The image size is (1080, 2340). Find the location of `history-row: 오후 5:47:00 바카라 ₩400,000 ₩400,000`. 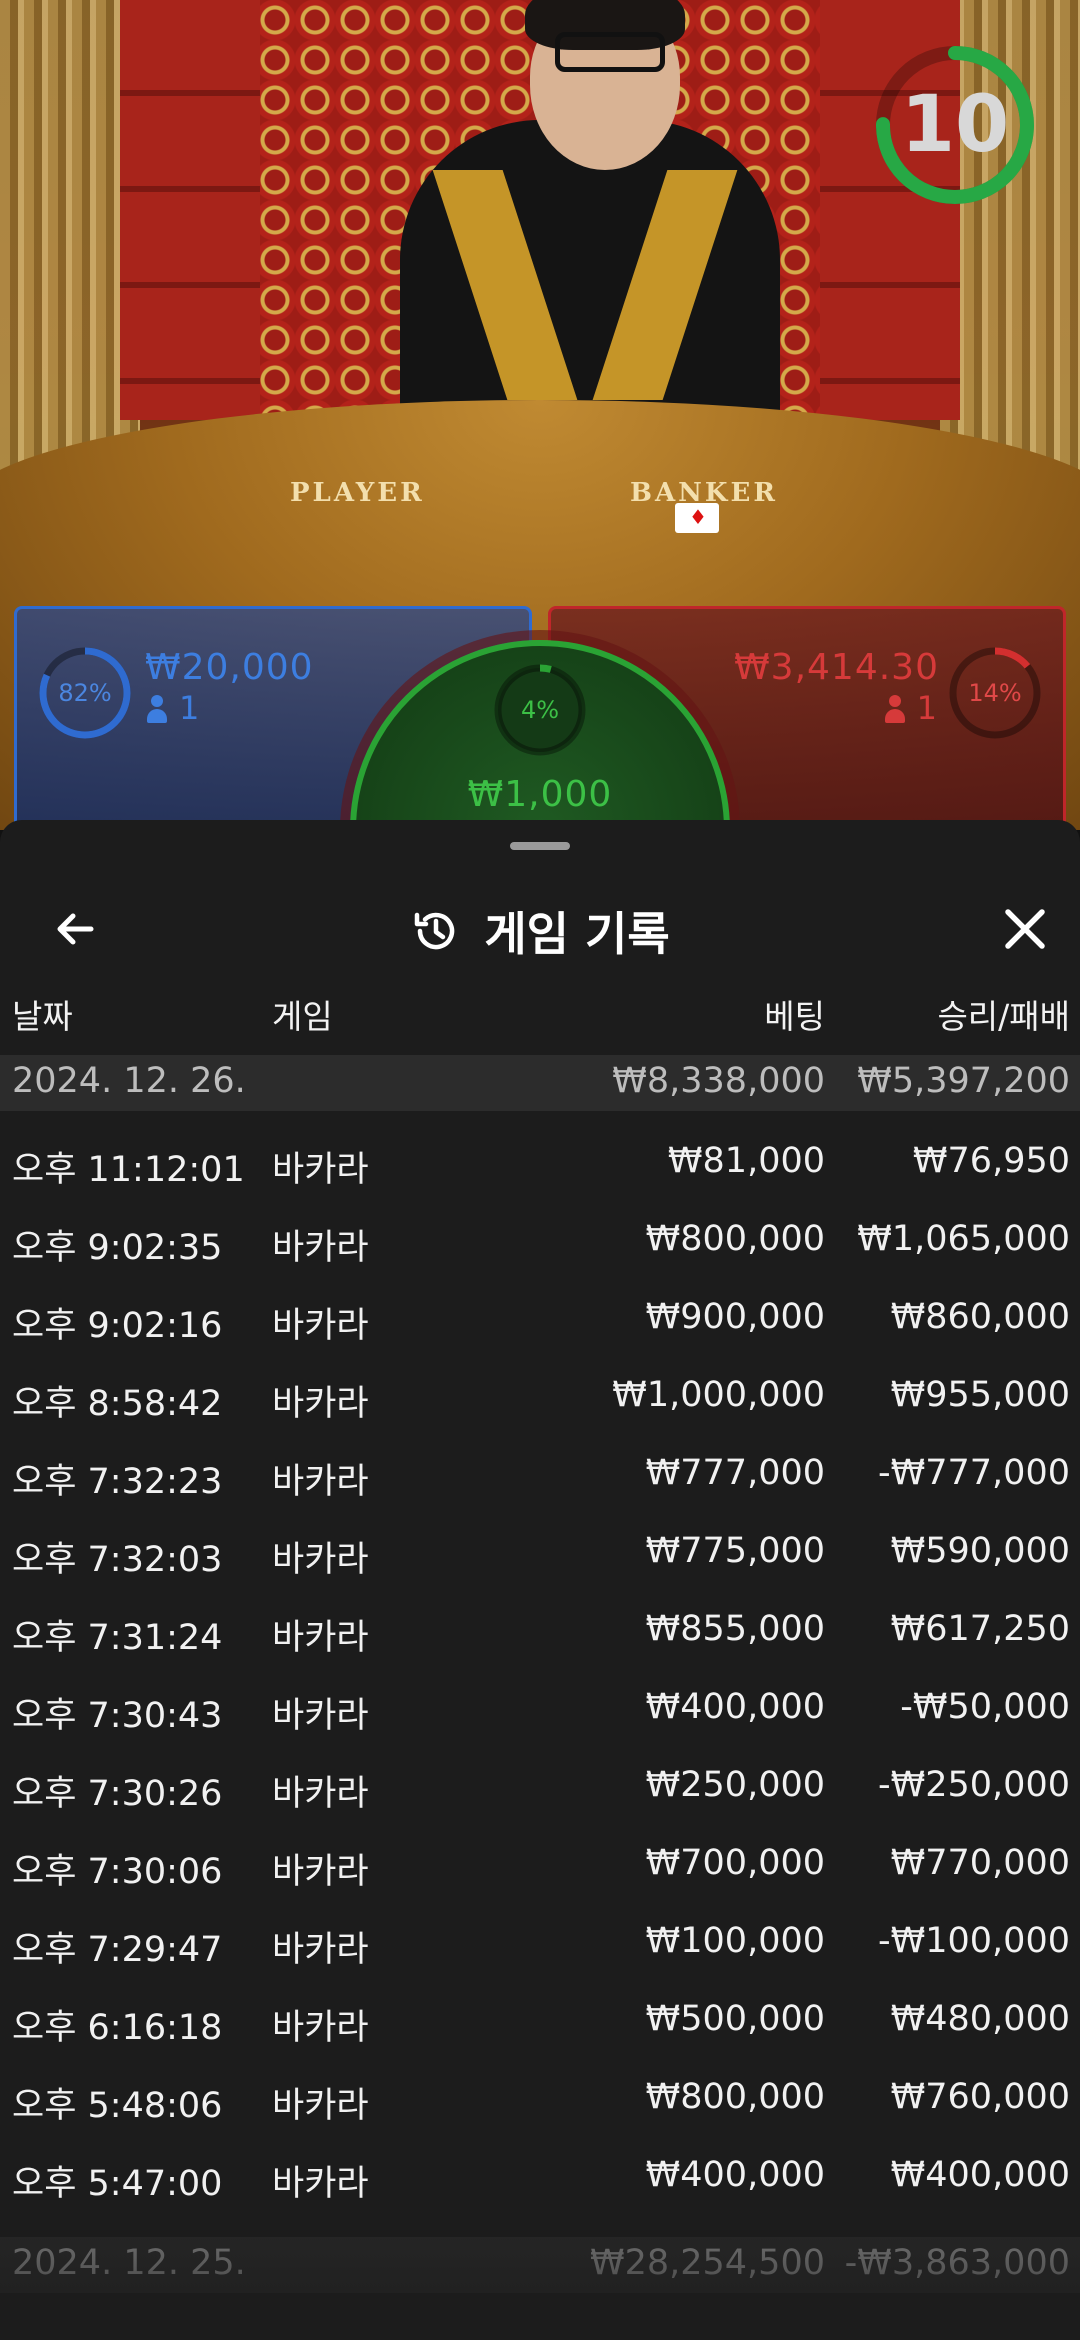

history-row: 오후 5:47:00 바카라 ₩400,000 ₩400,000 is located at coordinates (540, 2178).